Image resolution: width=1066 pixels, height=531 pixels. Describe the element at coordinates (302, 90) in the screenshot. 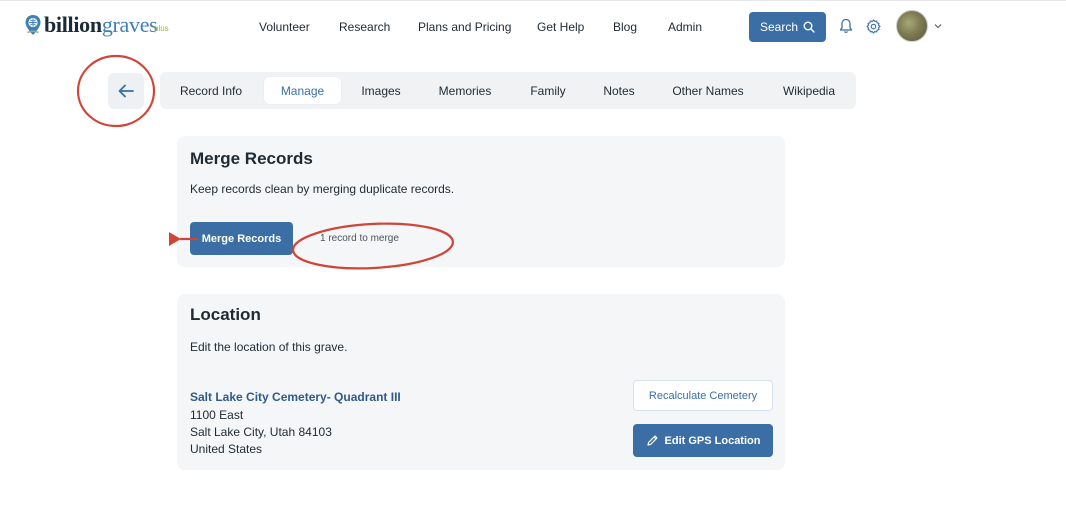

I see `tab-manage: Manage` at that location.